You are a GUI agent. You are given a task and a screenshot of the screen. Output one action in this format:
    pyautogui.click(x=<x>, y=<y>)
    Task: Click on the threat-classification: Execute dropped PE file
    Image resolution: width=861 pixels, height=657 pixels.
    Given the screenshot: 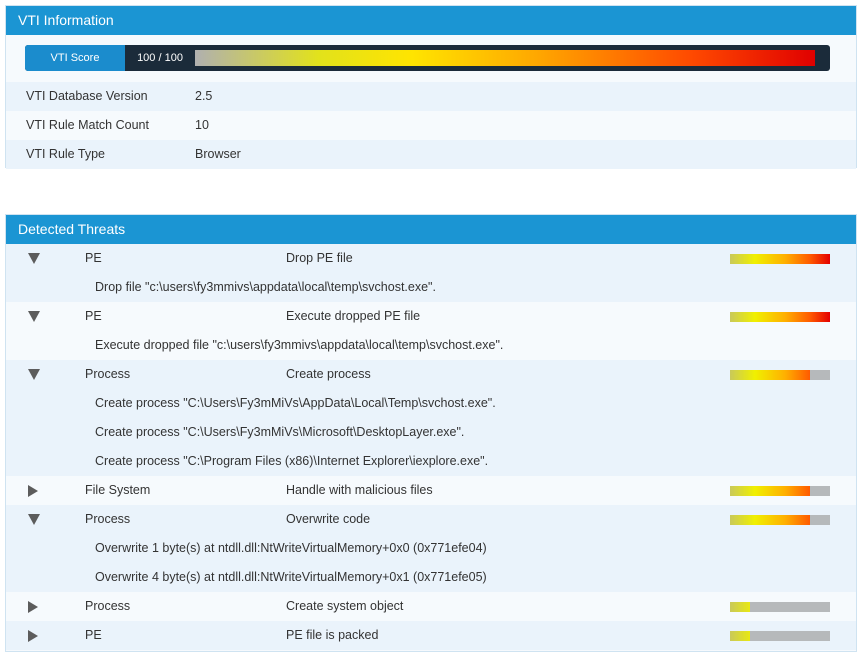 What is the action you would take?
    pyautogui.click(x=353, y=316)
    